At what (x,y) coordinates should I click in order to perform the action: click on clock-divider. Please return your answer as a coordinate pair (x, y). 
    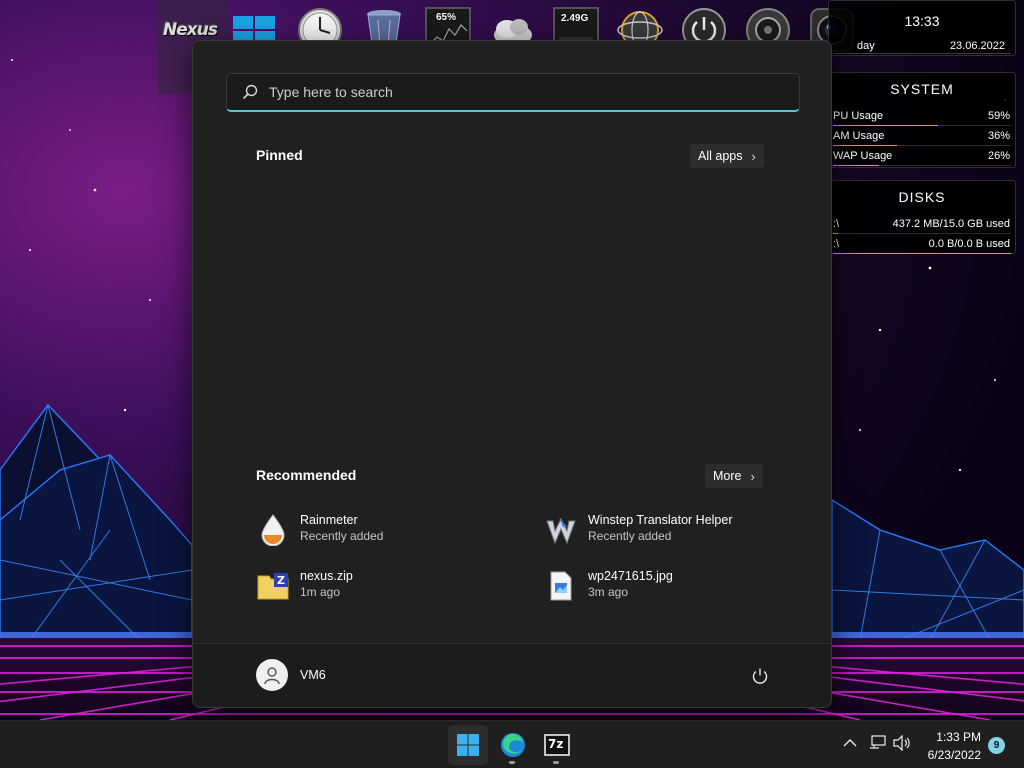
    Looking at the image, I should click on (922, 53).